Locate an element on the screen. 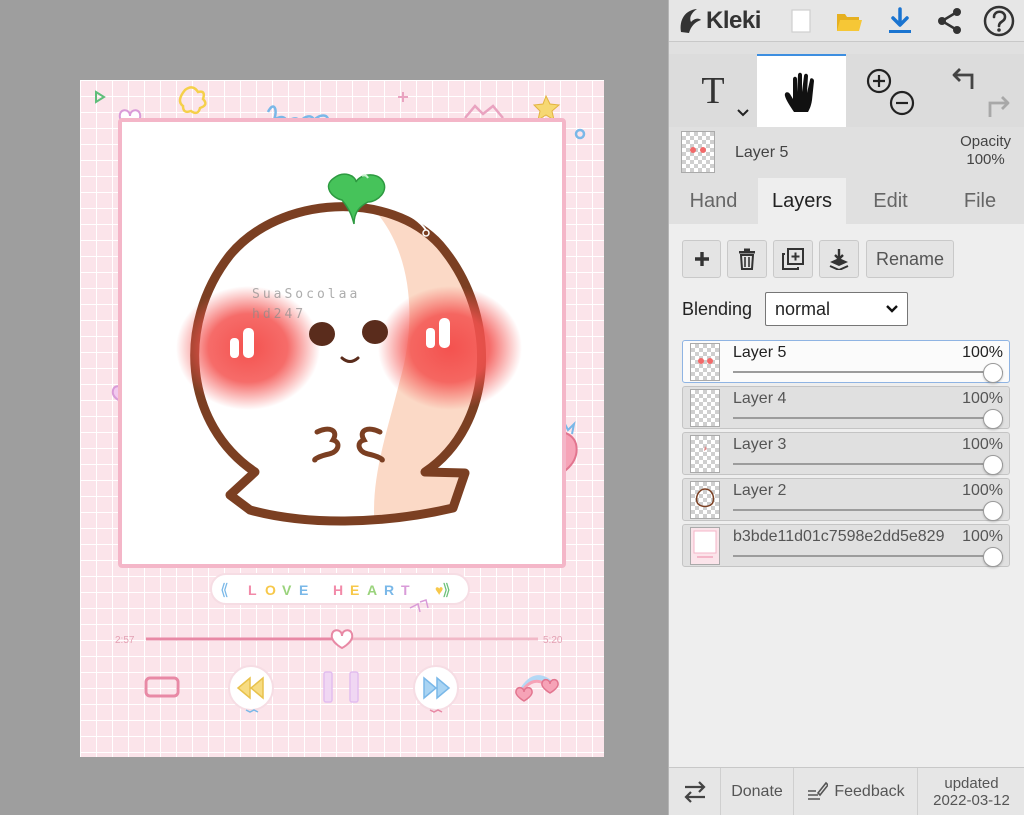 Image resolution: width=1024 pixels, height=815 pixels. banner-right-chevrons: ⟫ is located at coordinates (446, 590).